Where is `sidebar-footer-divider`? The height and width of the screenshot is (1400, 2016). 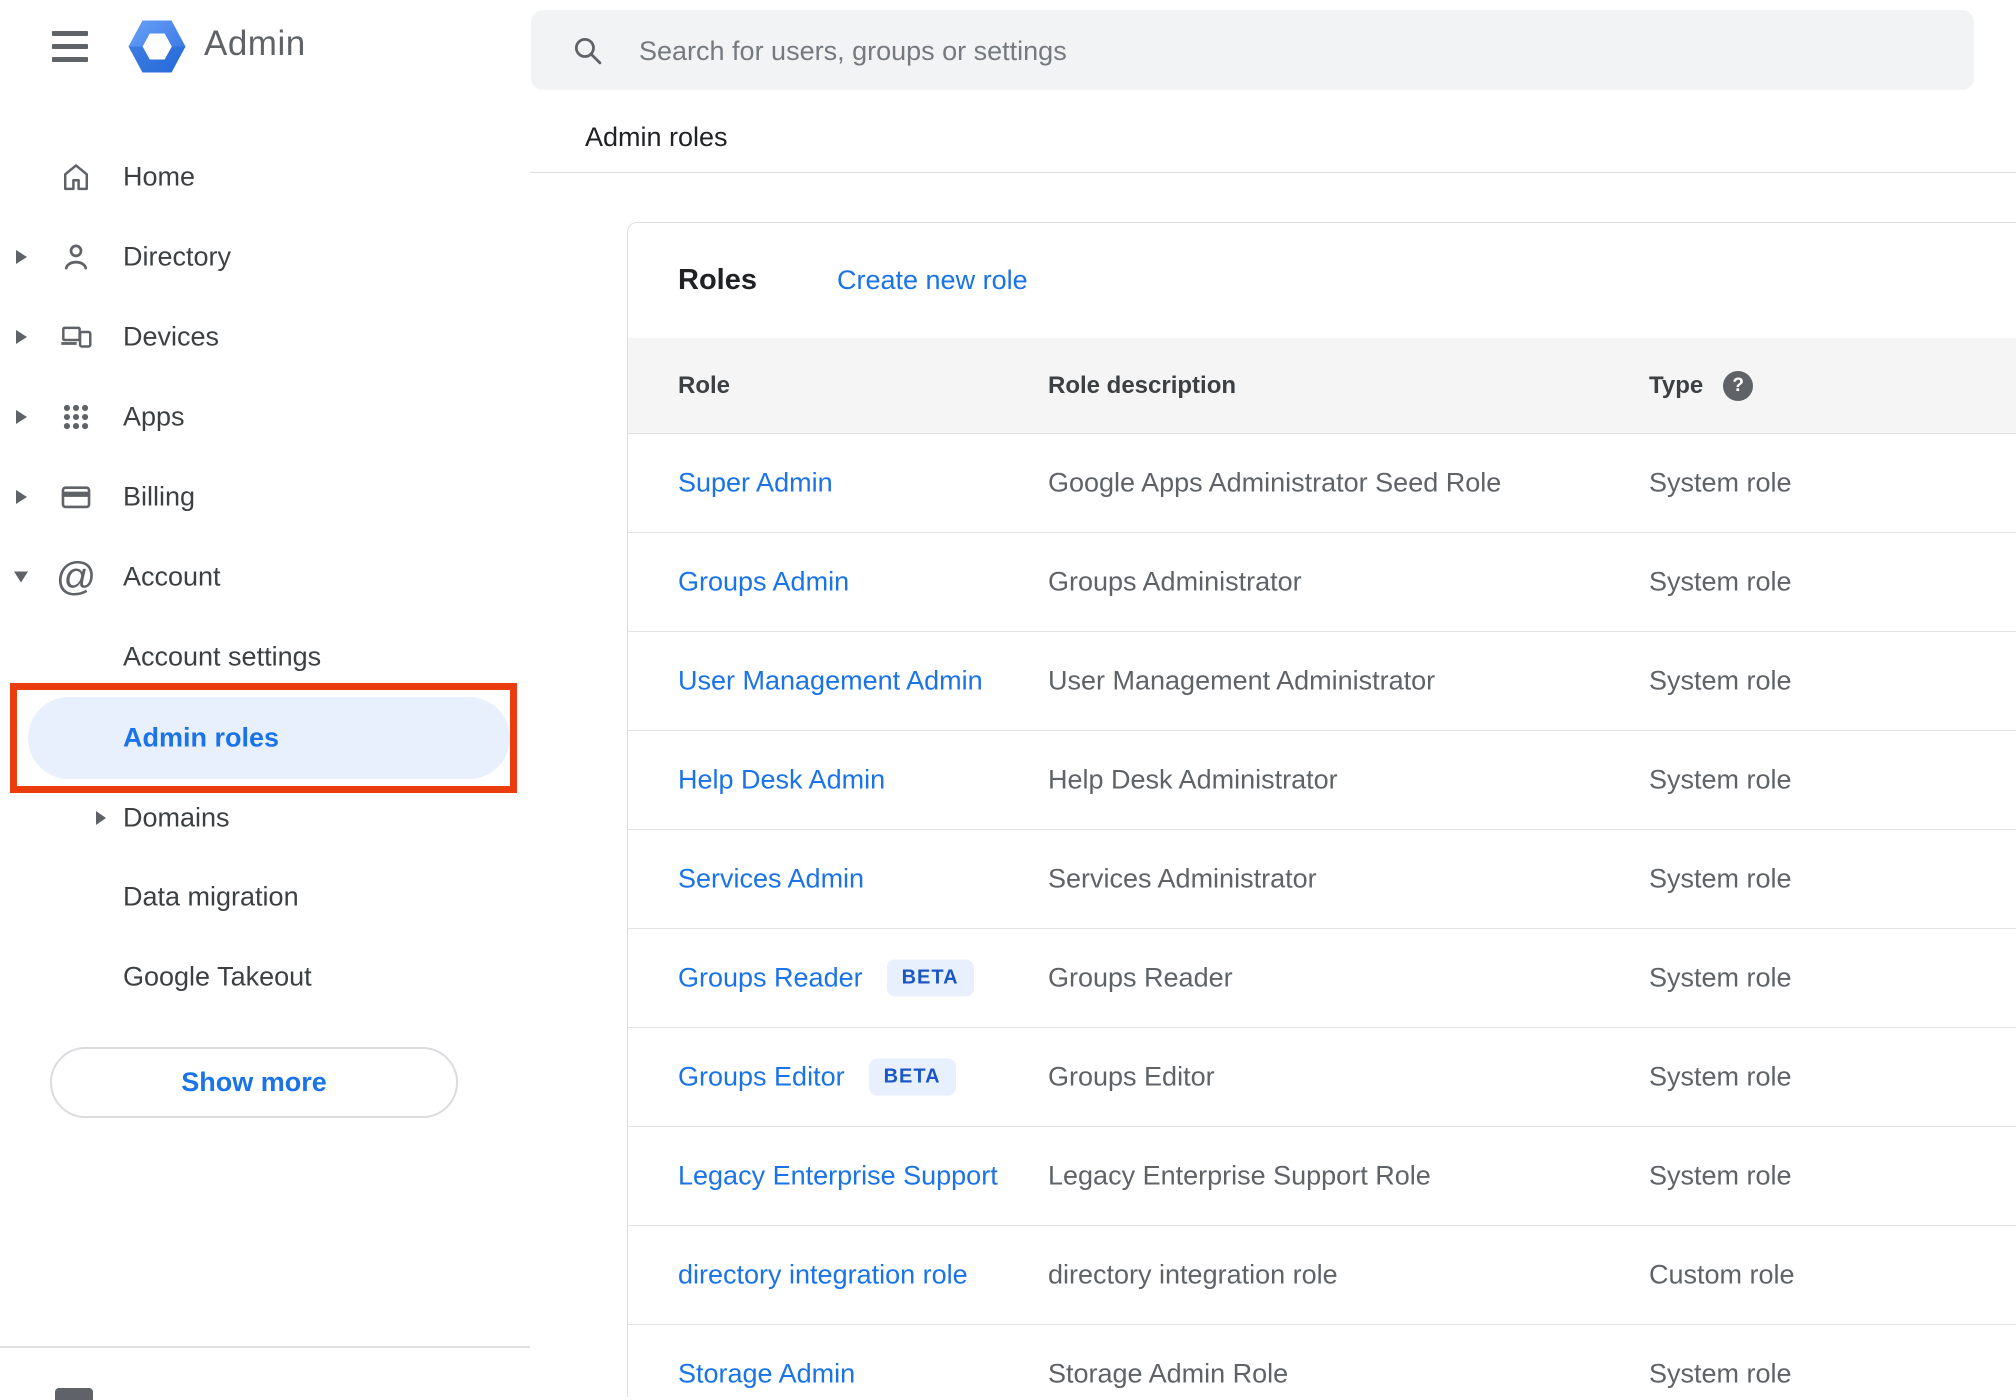
sidebar-footer-divider is located at coordinates (265, 1347).